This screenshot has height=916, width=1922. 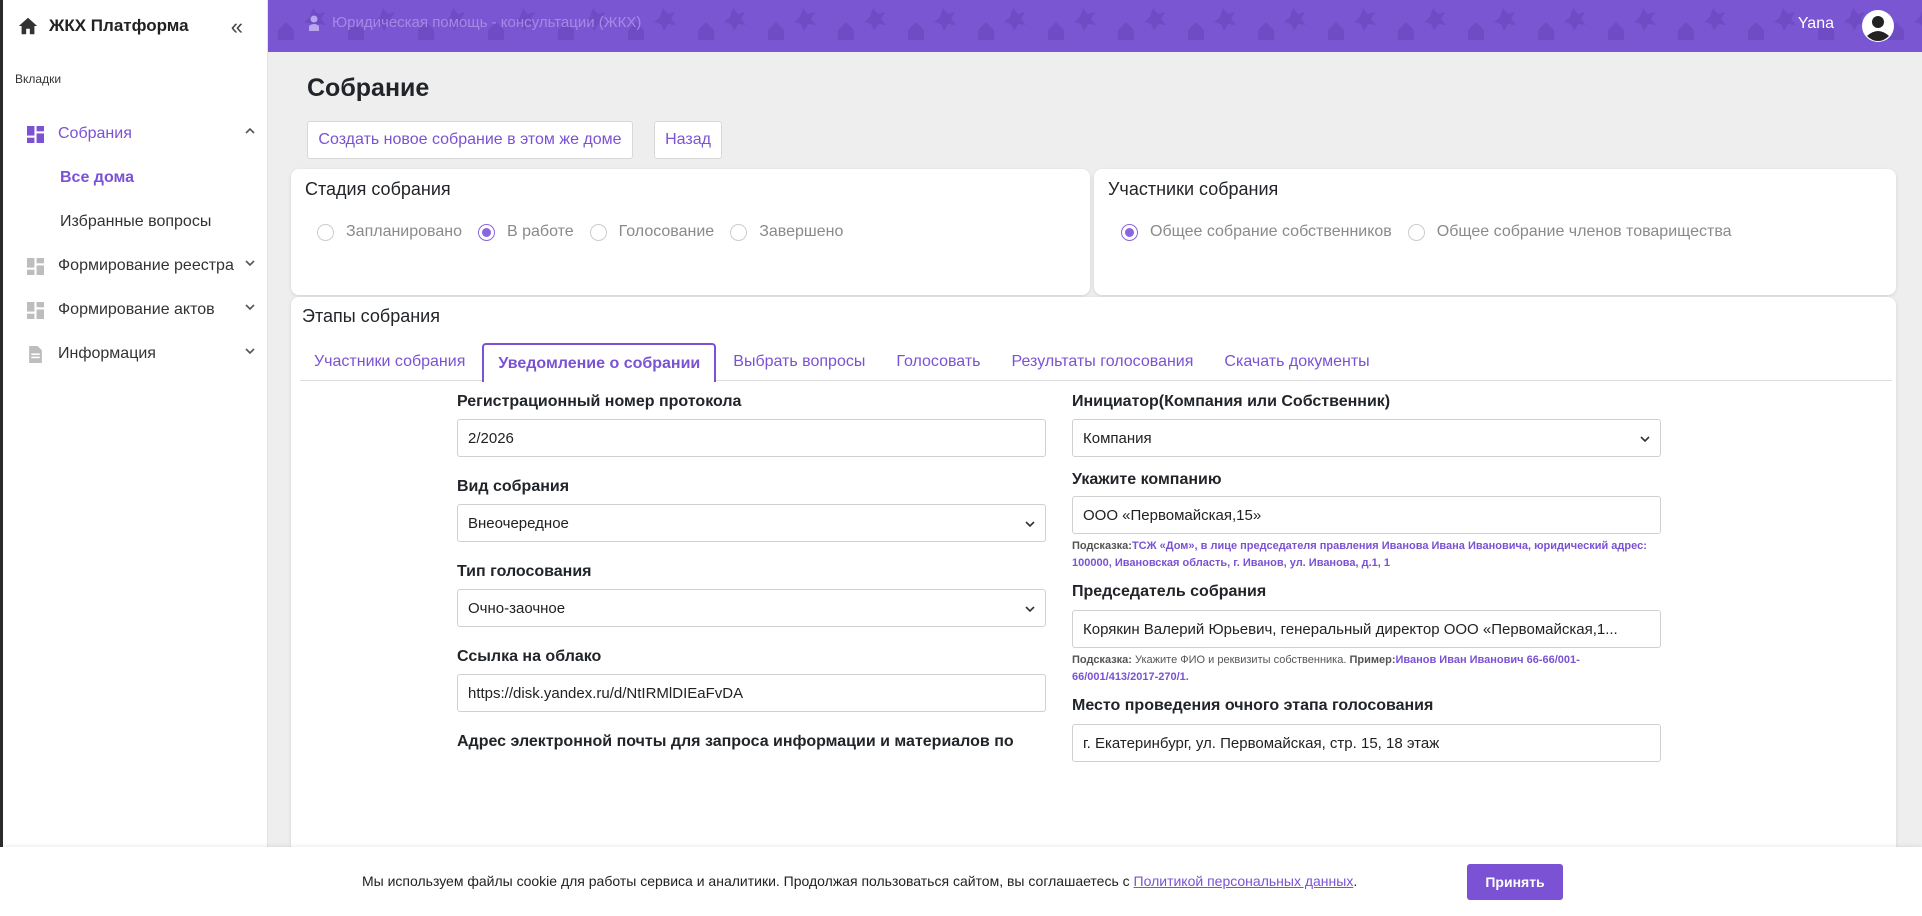 What do you see at coordinates (1372, 660) in the screenshot?
I see `hint-example-key: Пример:` at bounding box center [1372, 660].